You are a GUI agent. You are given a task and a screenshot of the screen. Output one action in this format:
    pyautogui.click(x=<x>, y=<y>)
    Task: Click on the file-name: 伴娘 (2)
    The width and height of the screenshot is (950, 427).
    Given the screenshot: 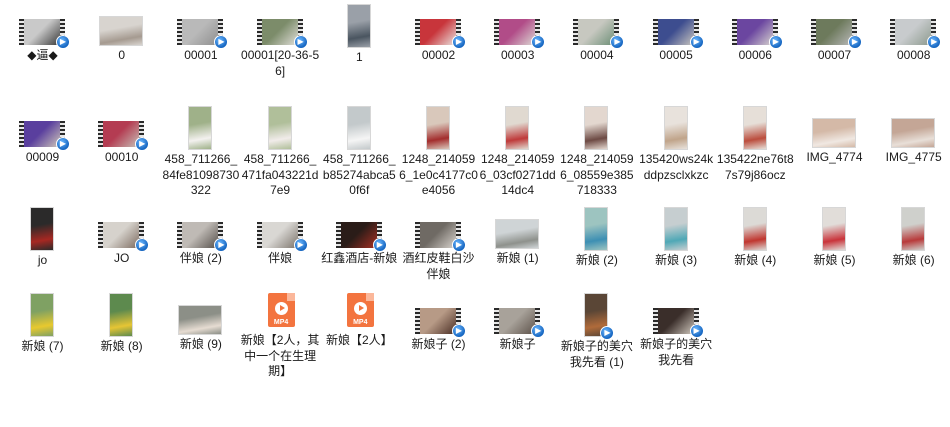 What is the action you would take?
    pyautogui.click(x=200, y=258)
    